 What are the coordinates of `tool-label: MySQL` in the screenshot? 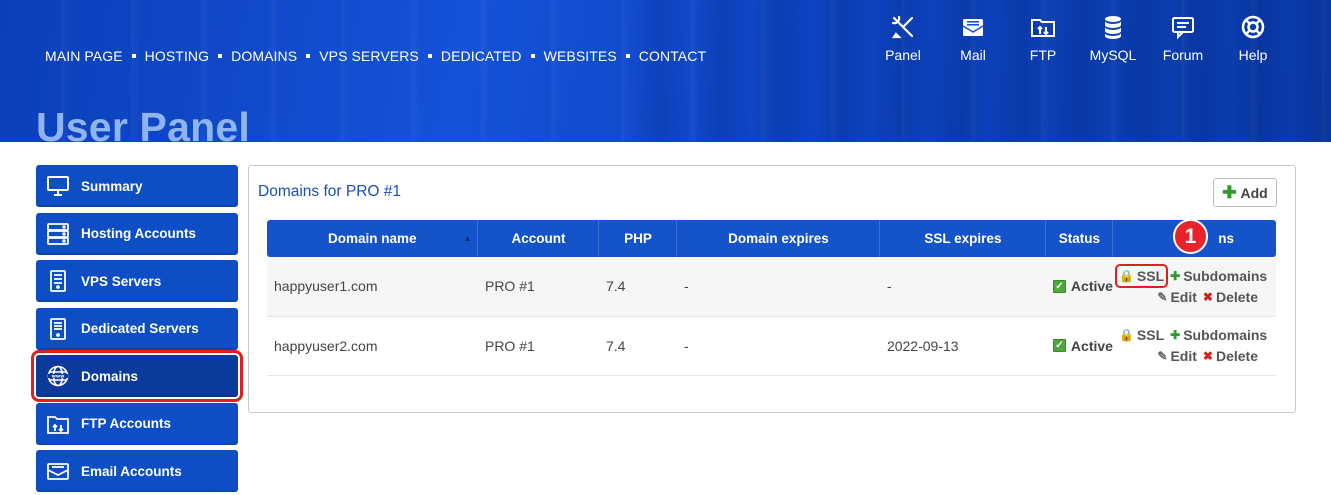 It's located at (1113, 55).